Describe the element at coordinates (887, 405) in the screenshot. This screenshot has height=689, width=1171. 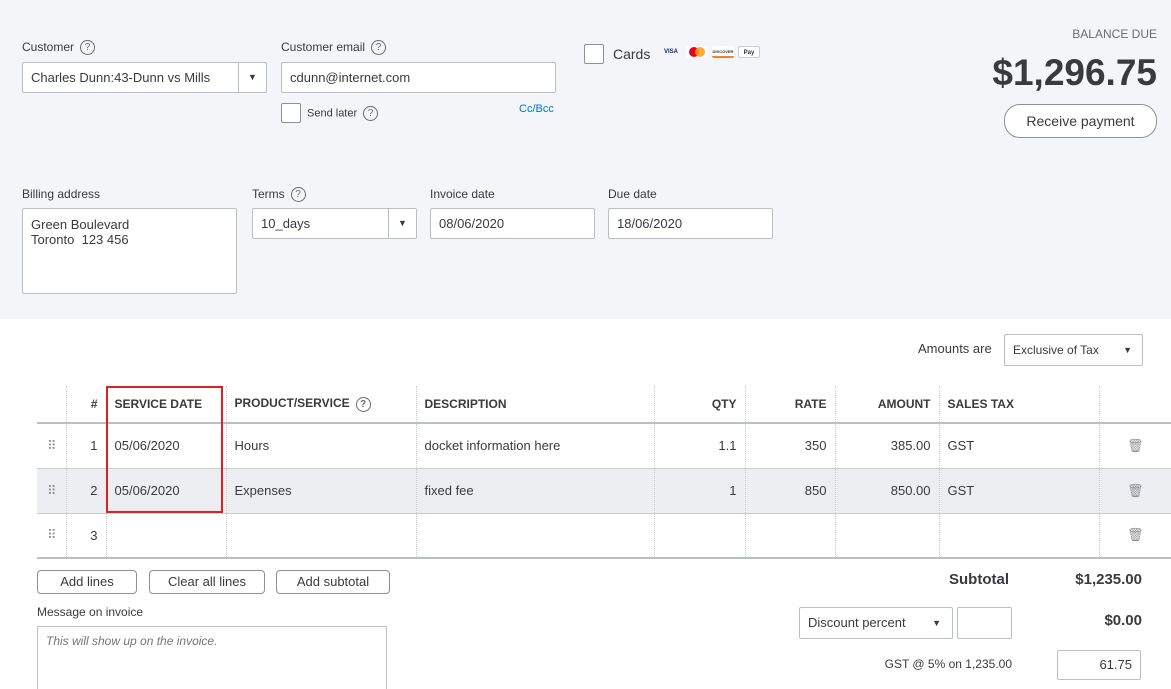
I see `col-header-amount: AMOUNT` at that location.